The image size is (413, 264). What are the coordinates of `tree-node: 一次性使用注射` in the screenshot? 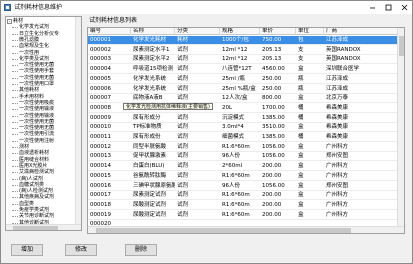 It's located at (33, 141).